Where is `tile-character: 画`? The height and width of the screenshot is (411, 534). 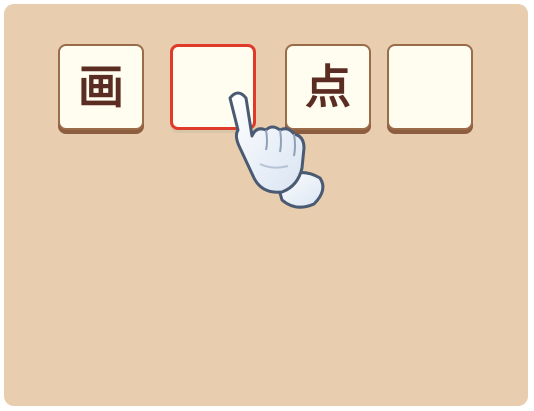 tile-character: 画 is located at coordinates (101, 87).